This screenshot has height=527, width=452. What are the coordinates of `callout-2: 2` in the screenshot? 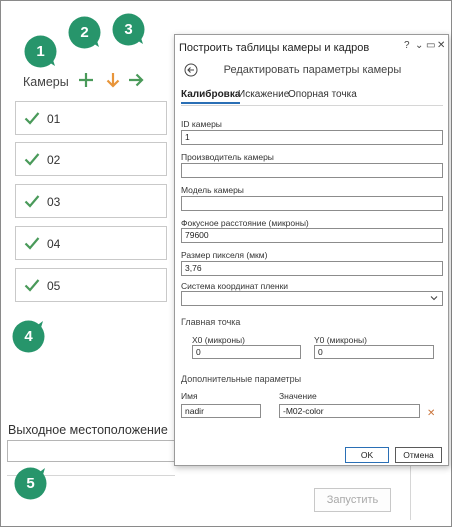 It's located at (84, 32).